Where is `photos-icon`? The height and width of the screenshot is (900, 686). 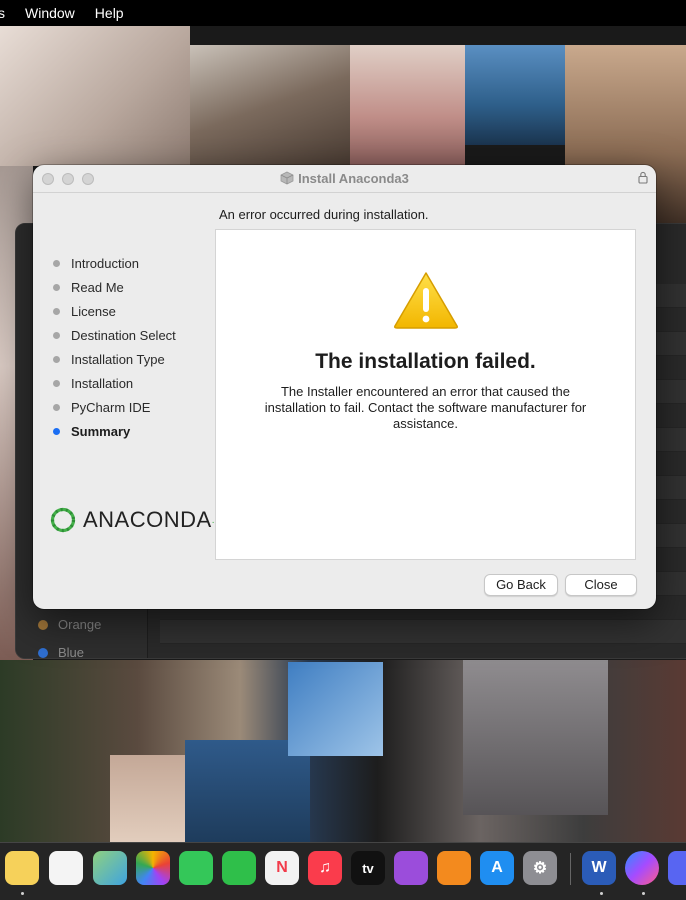
photos-icon is located at coordinates (153, 868).